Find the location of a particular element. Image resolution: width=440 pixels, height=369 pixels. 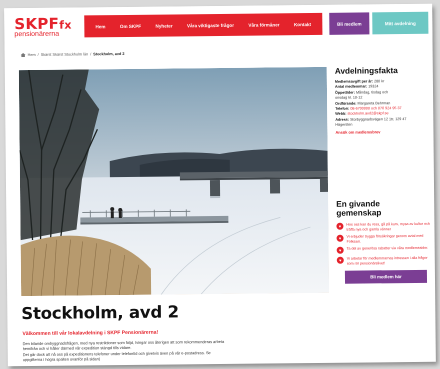

become-member-button: Bli medlem is located at coordinates (349, 23).